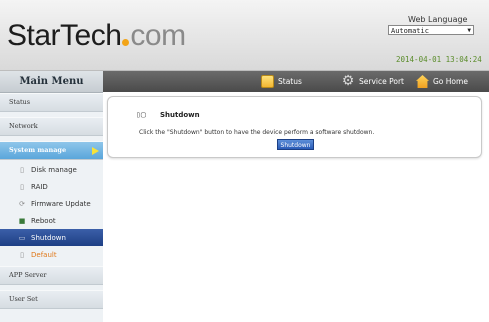  I want to click on sidebar-subitem-shutdown: ▭ Shutdown, so click(51, 237).